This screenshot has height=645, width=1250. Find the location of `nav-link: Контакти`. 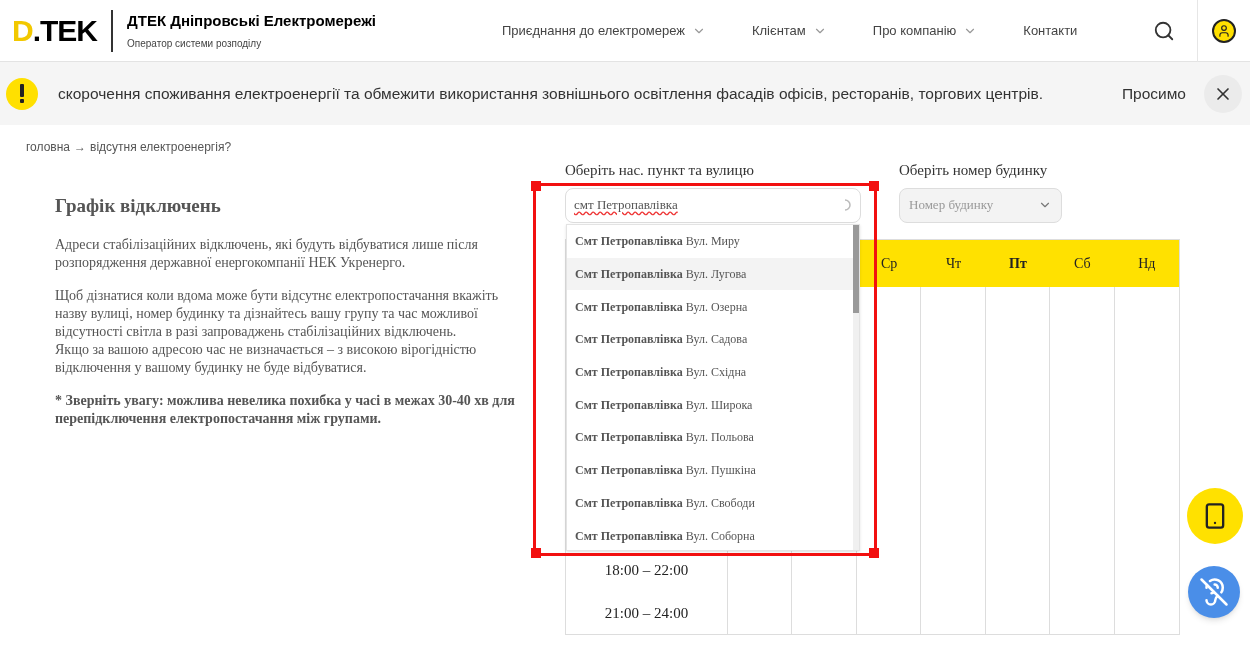

nav-link: Контакти is located at coordinates (1050, 30).